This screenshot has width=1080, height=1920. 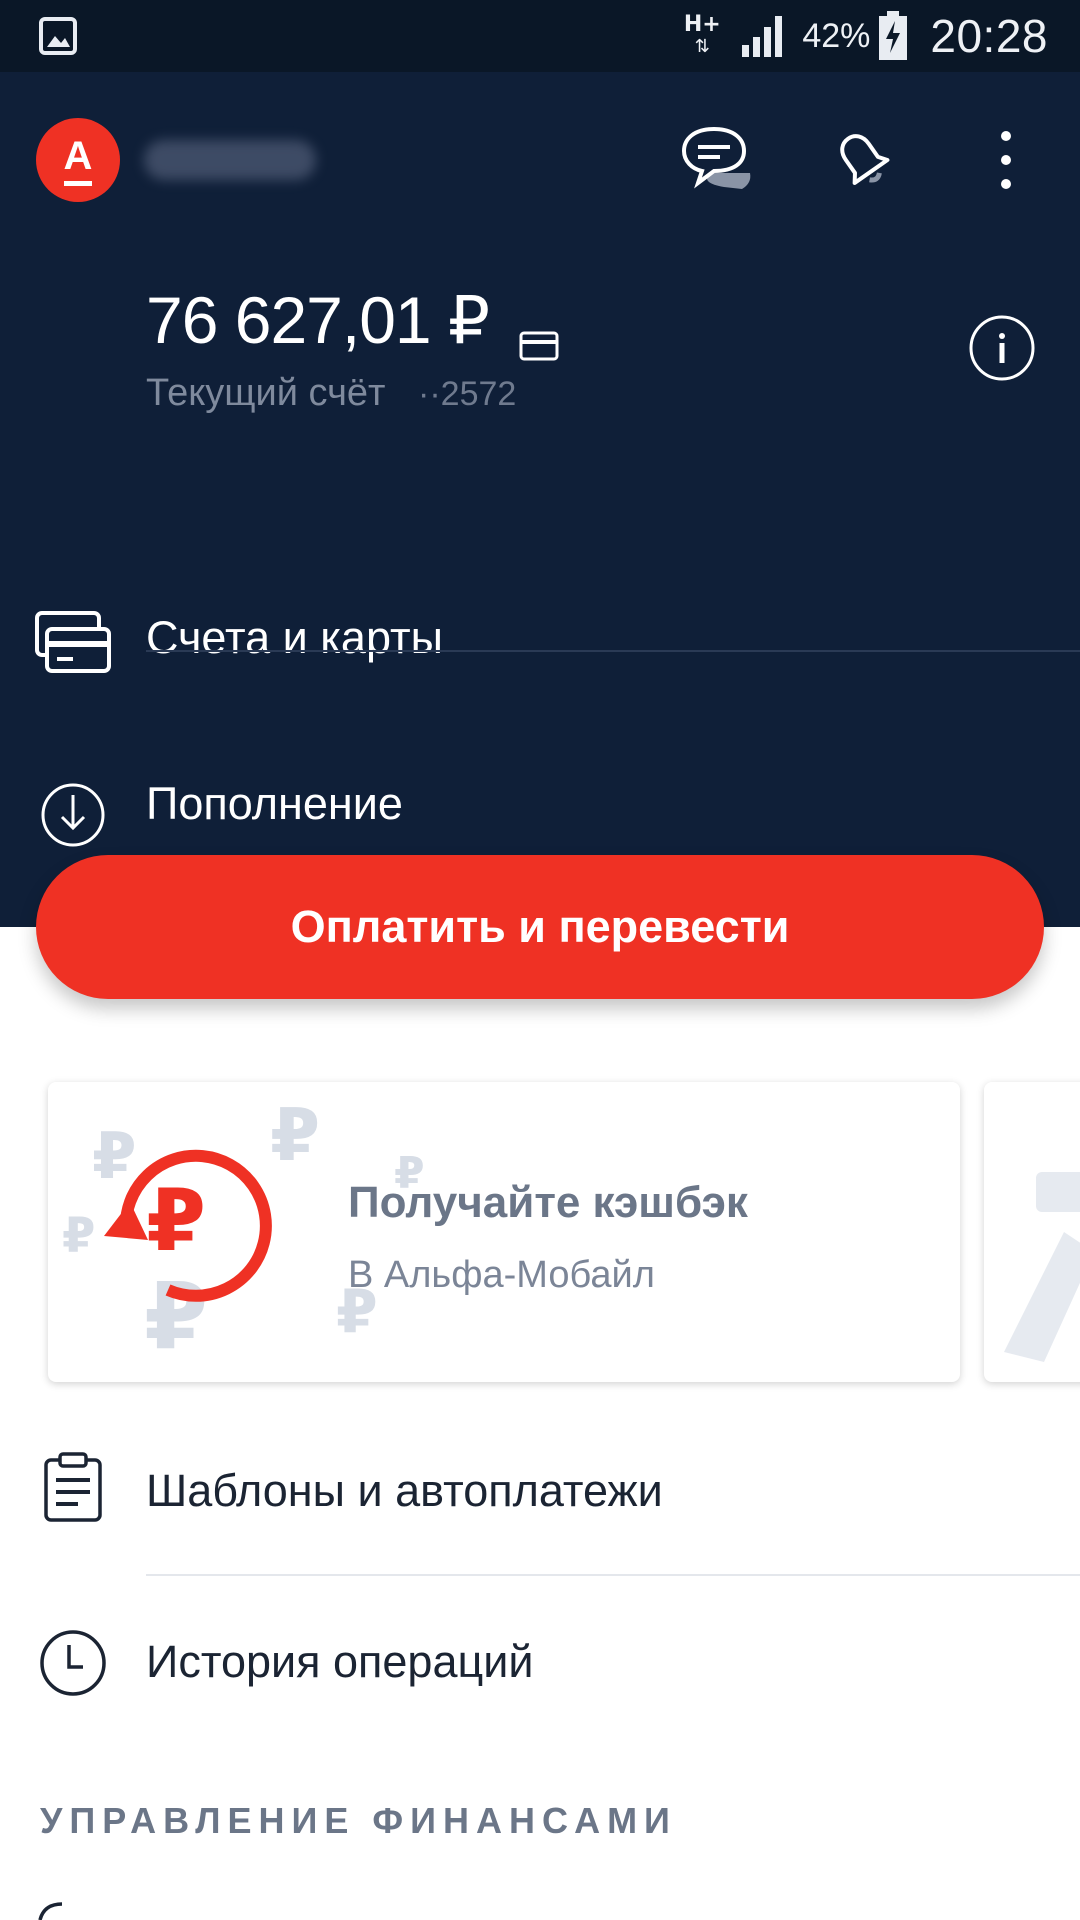 What do you see at coordinates (836, 35) in the screenshot?
I see `battery-percent: 42%` at bounding box center [836, 35].